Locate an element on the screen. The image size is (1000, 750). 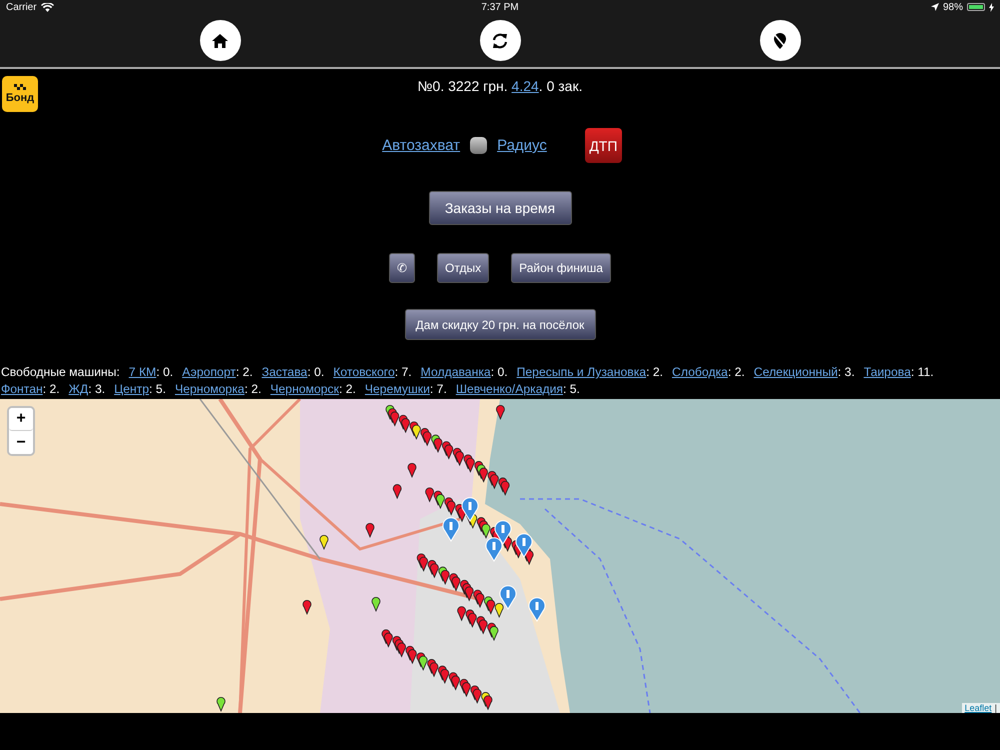
district-link: Застава is located at coordinates (285, 372).